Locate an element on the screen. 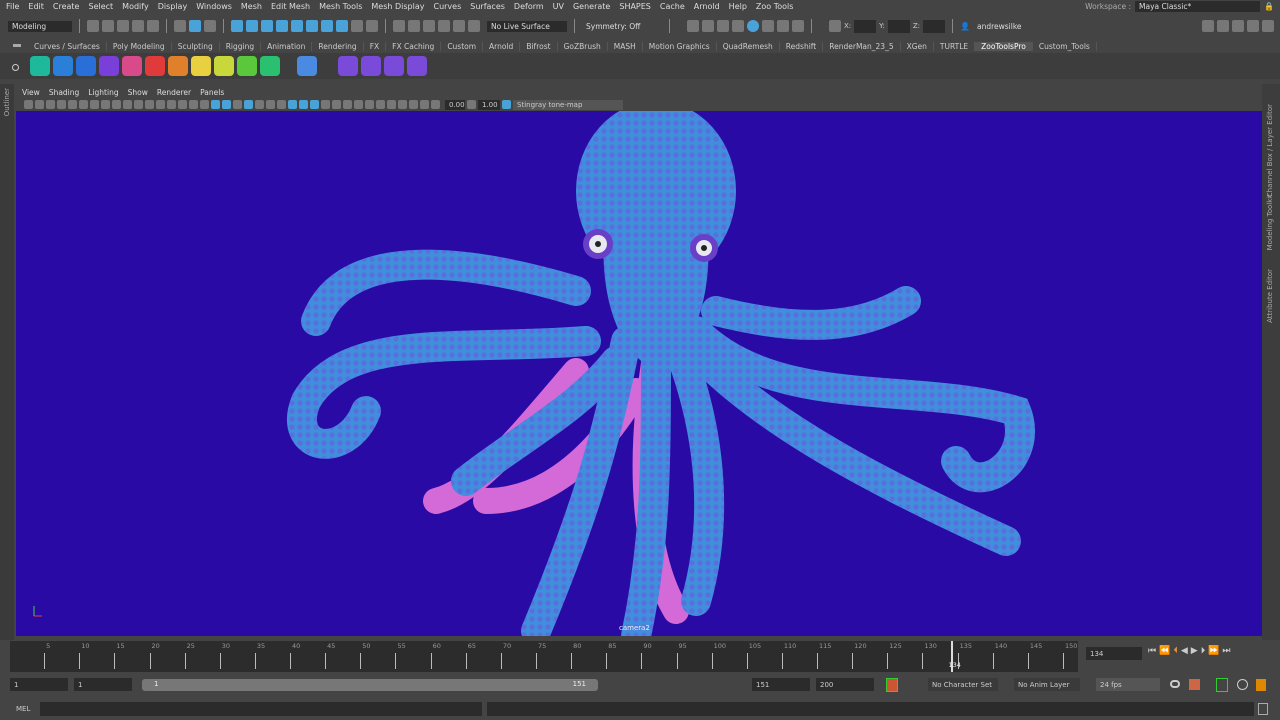 The image size is (1280, 720). script-editor-icon is located at coordinates (1263, 709).